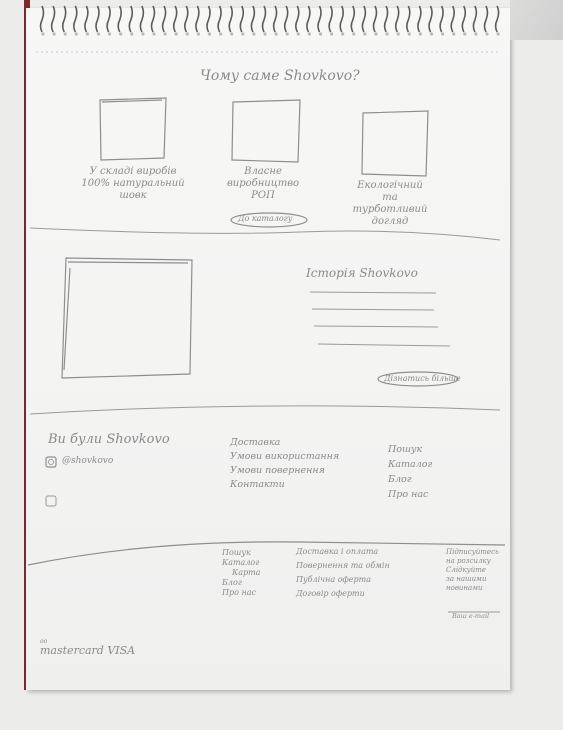 The width and height of the screenshot is (563, 730). What do you see at coordinates (410, 479) in the screenshot?
I see `nav-blog: Блог` at bounding box center [410, 479].